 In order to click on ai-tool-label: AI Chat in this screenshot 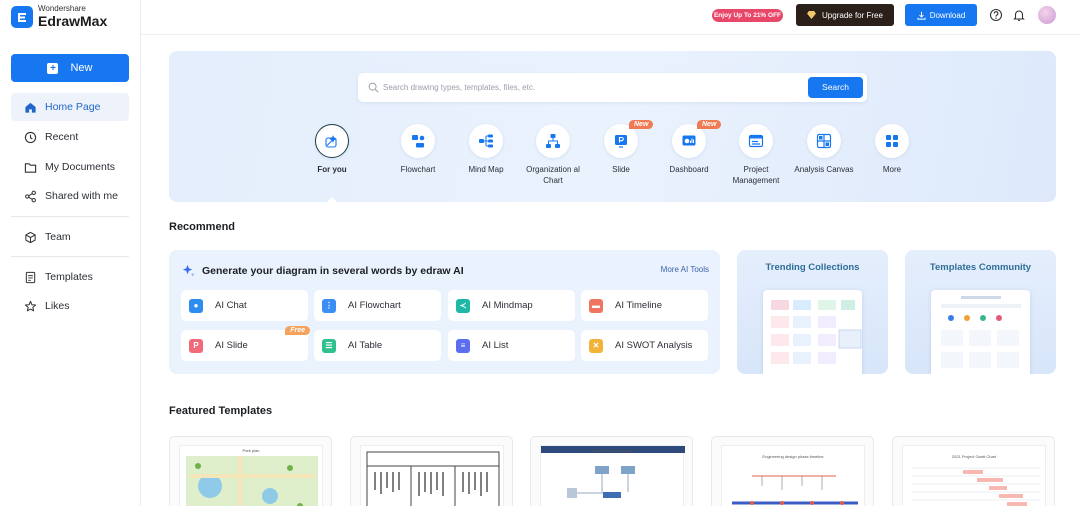, I will do `click(231, 305)`.